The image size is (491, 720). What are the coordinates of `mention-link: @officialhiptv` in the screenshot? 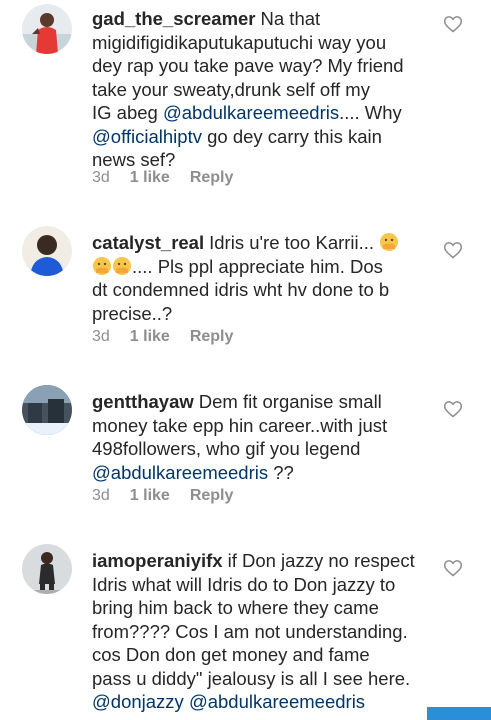 It's located at (147, 136).